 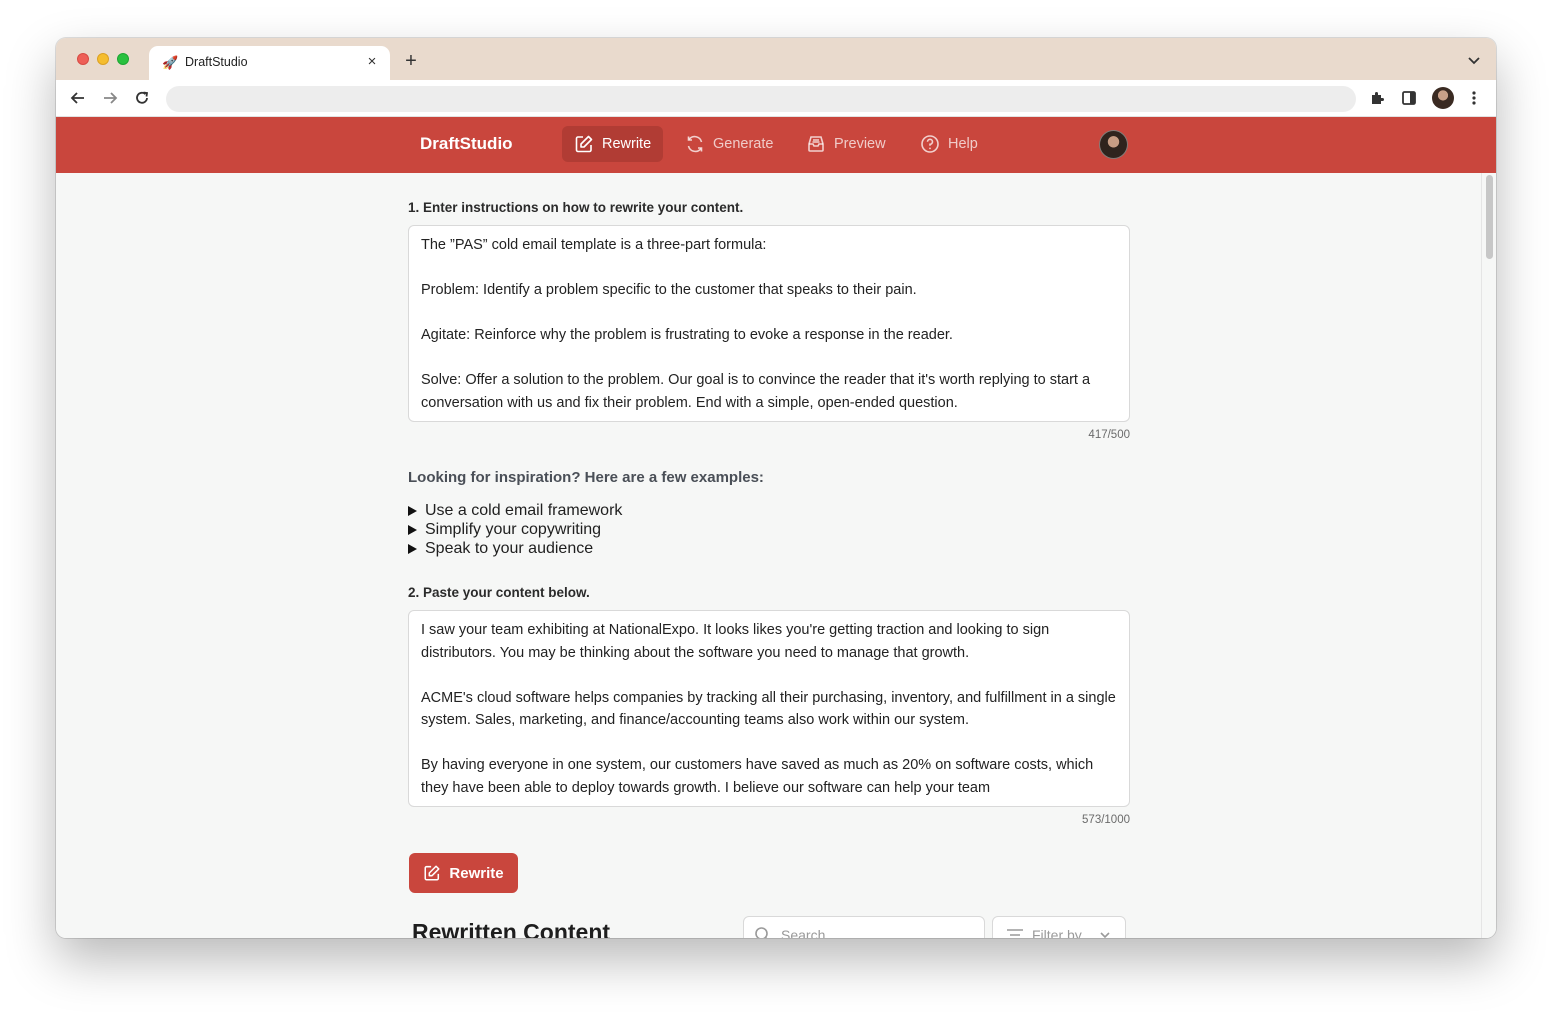 What do you see at coordinates (1443, 98) in the screenshot?
I see `profile-avatar` at bounding box center [1443, 98].